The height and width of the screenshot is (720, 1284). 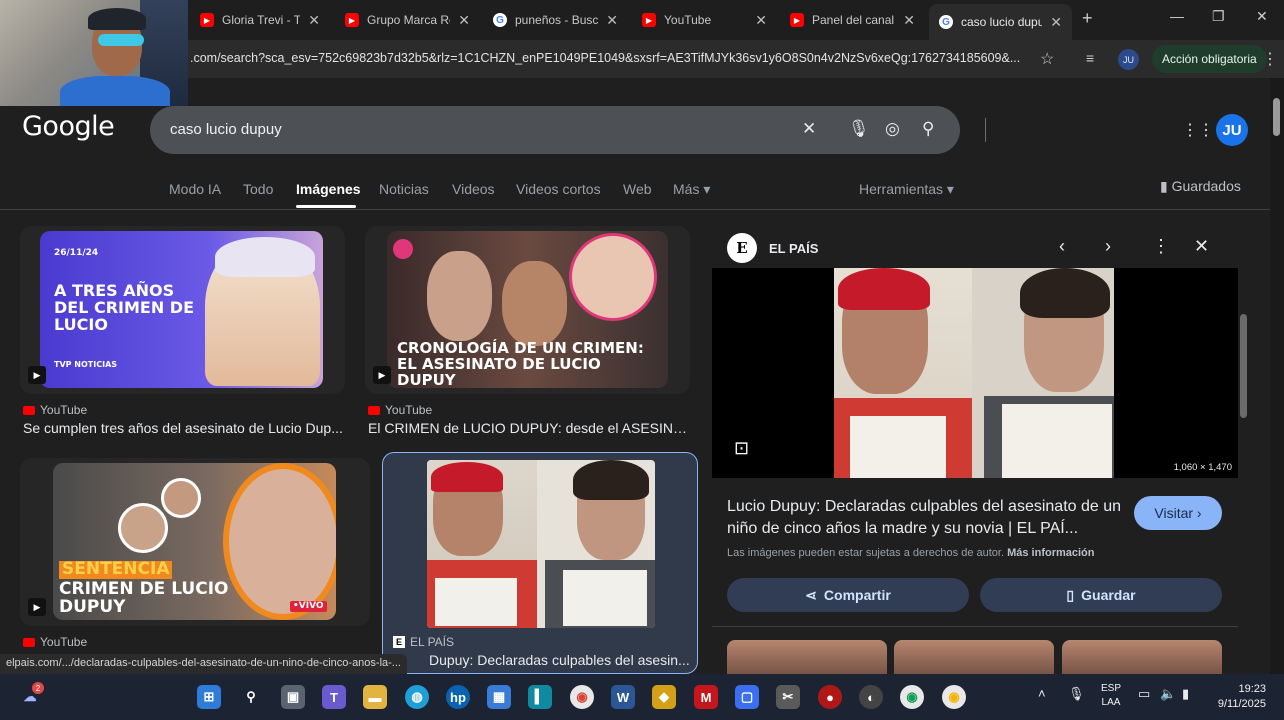 What do you see at coordinates (1047, 59) in the screenshot?
I see `bookmark-star-icon: ☆` at bounding box center [1047, 59].